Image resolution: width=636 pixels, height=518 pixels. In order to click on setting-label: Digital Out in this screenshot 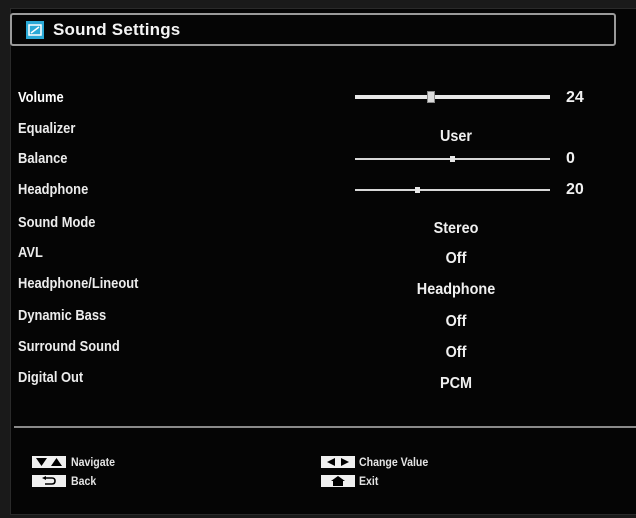, I will do `click(51, 377)`.